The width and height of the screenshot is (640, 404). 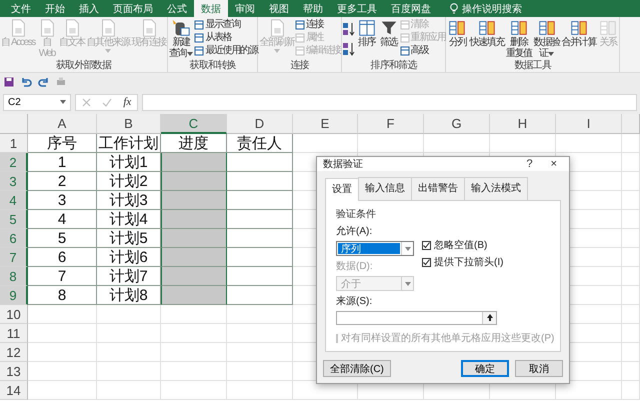 What do you see at coordinates (129, 257) in the screenshot?
I see `table-cell: 计划6` at bounding box center [129, 257].